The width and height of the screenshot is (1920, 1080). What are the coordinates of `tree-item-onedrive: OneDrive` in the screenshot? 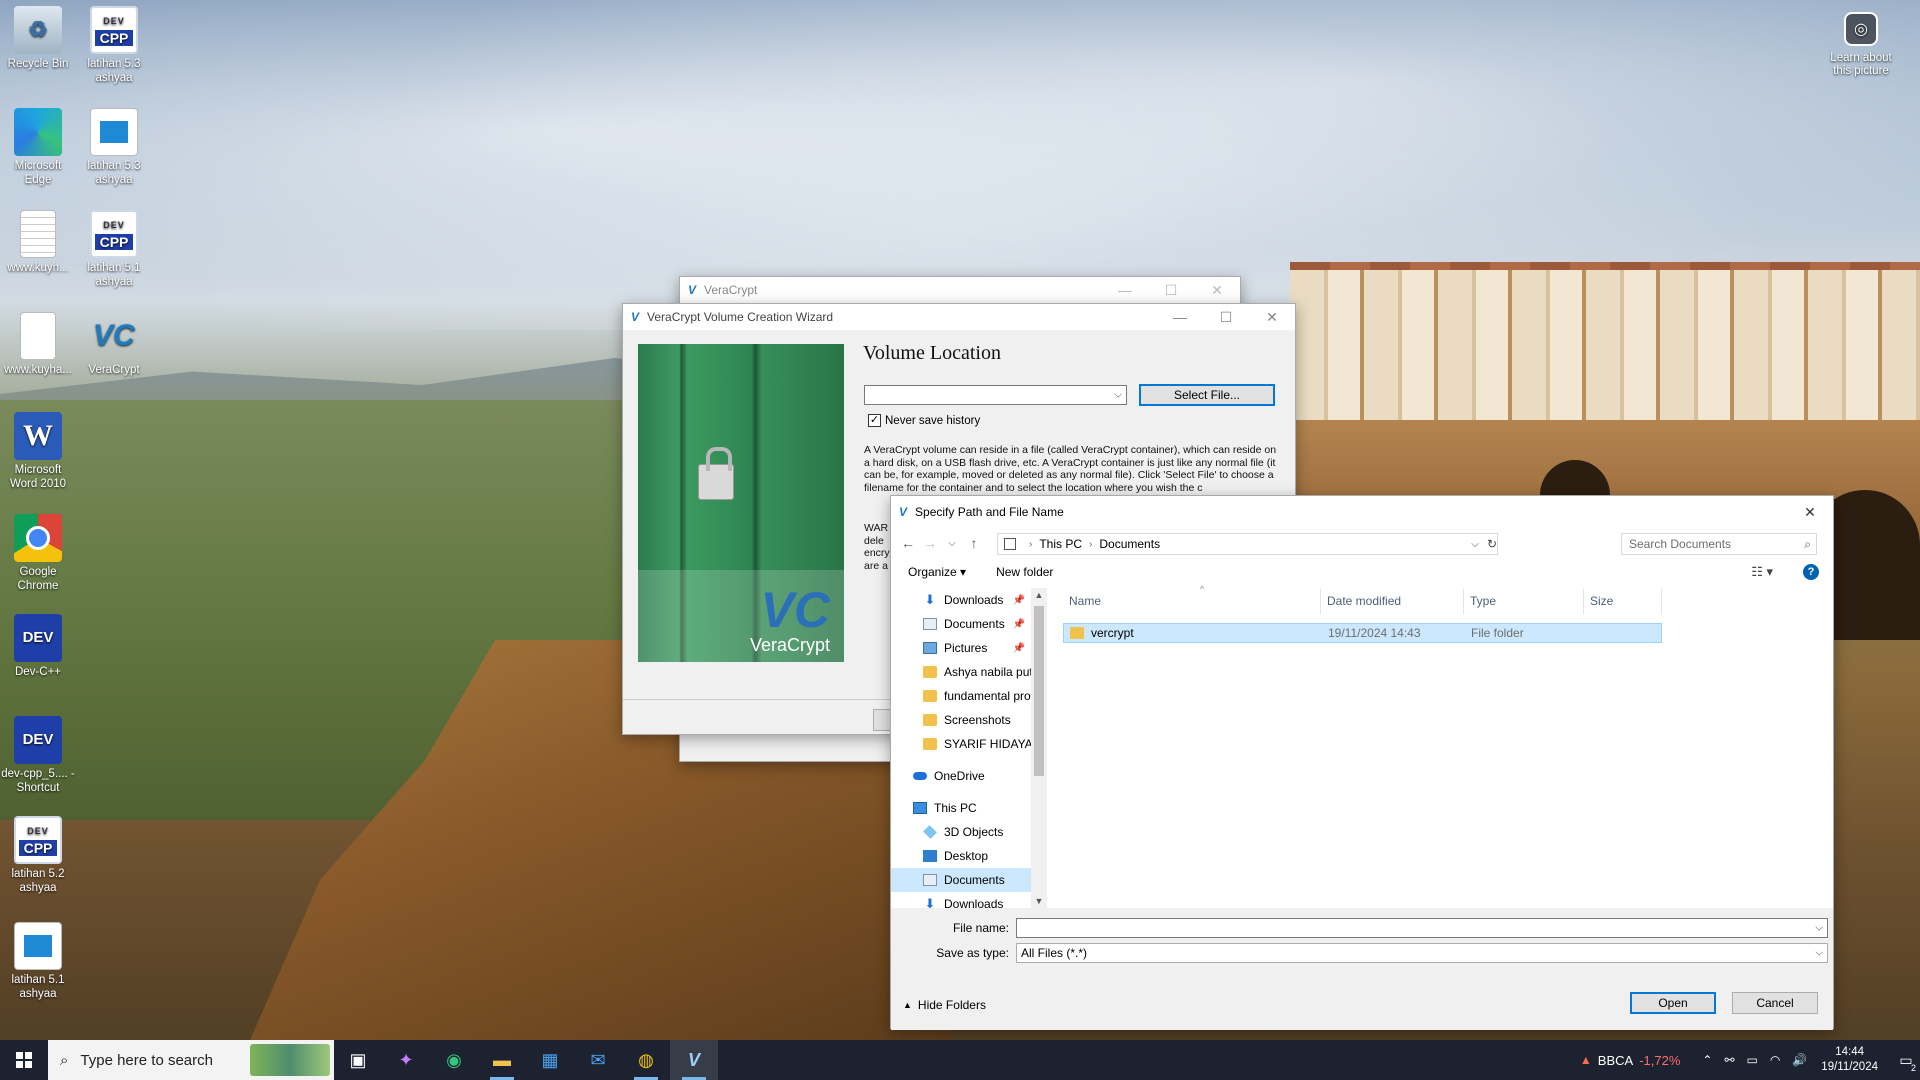 It's located at (961, 776).